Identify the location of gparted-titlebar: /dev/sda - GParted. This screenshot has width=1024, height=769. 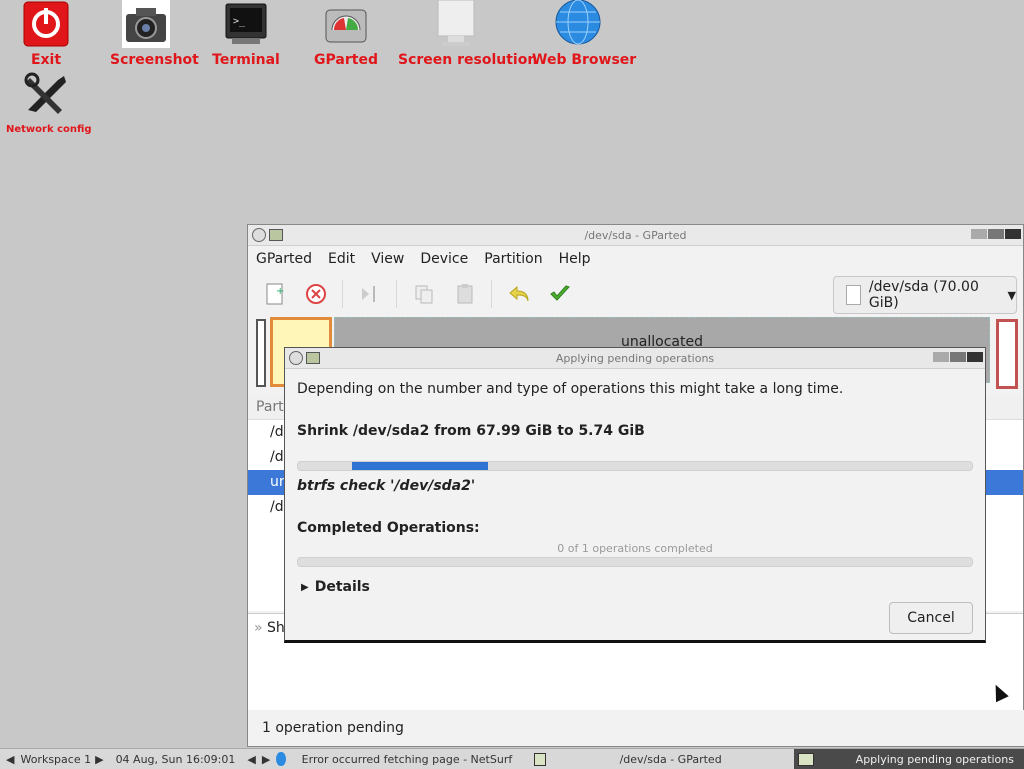
(635, 235).